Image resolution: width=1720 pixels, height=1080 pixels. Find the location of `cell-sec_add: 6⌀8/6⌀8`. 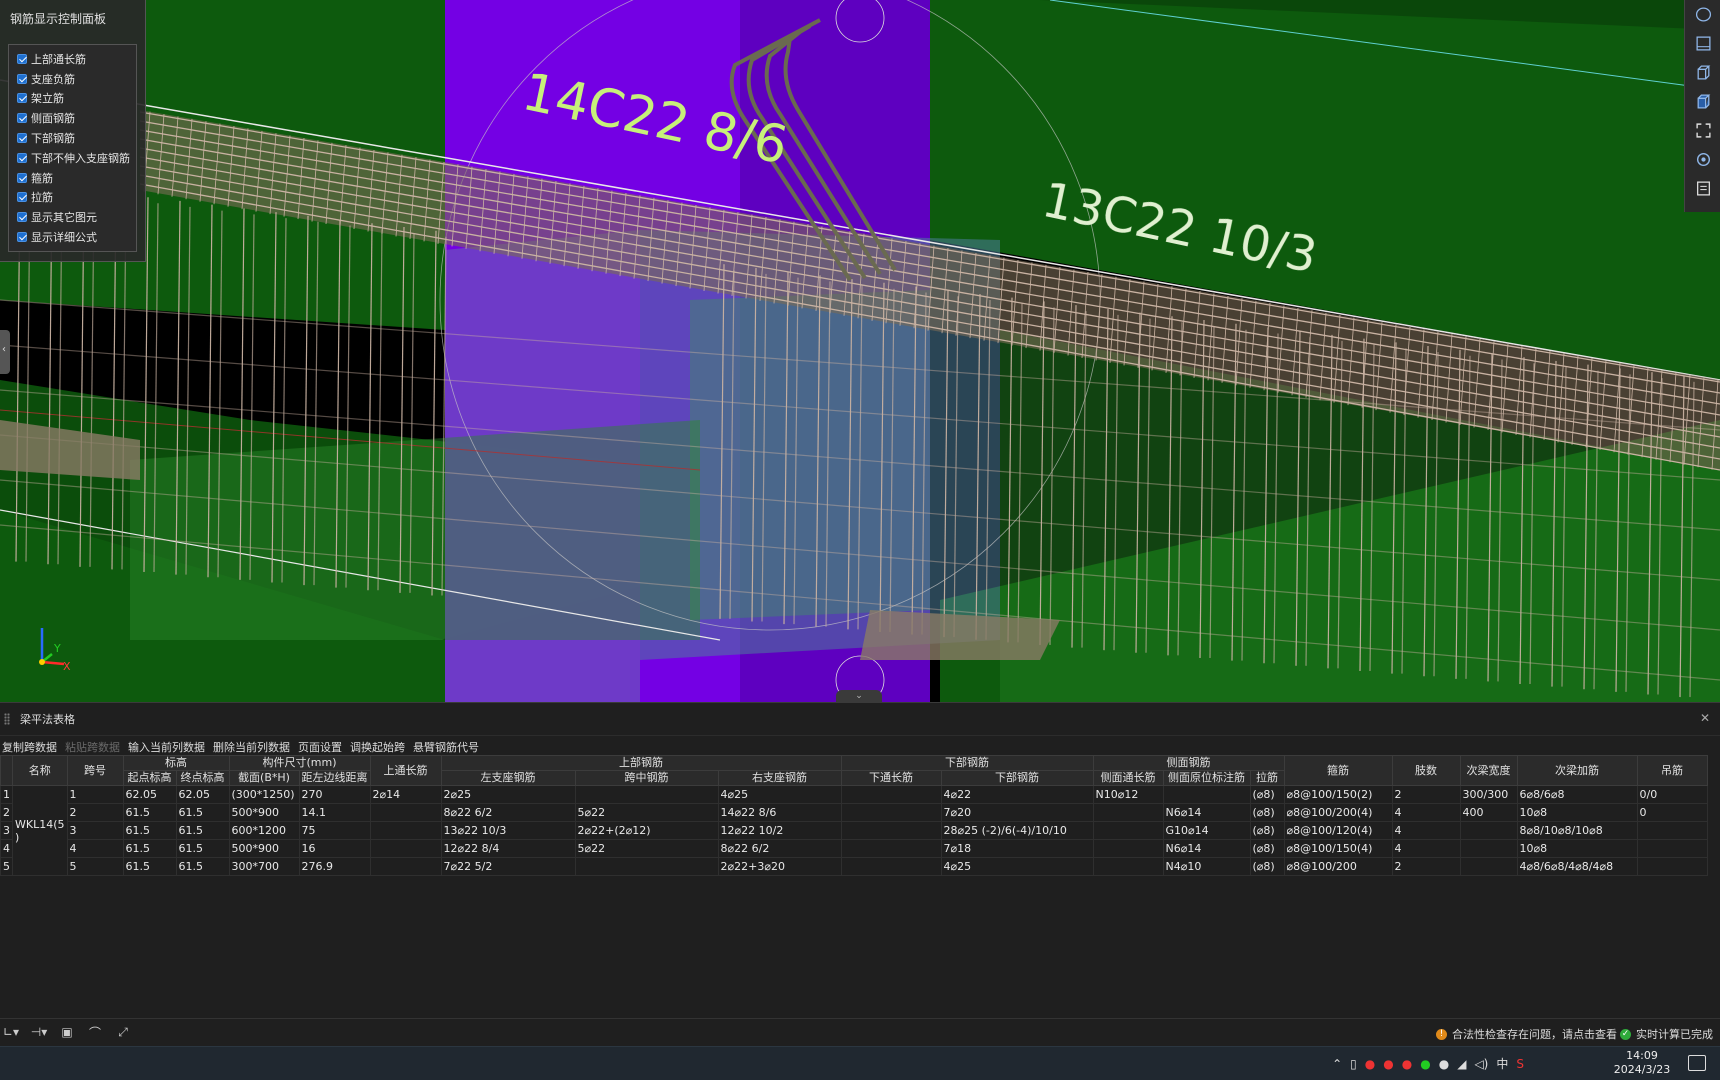

cell-sec_add: 6⌀8/6⌀8 is located at coordinates (1577, 794).